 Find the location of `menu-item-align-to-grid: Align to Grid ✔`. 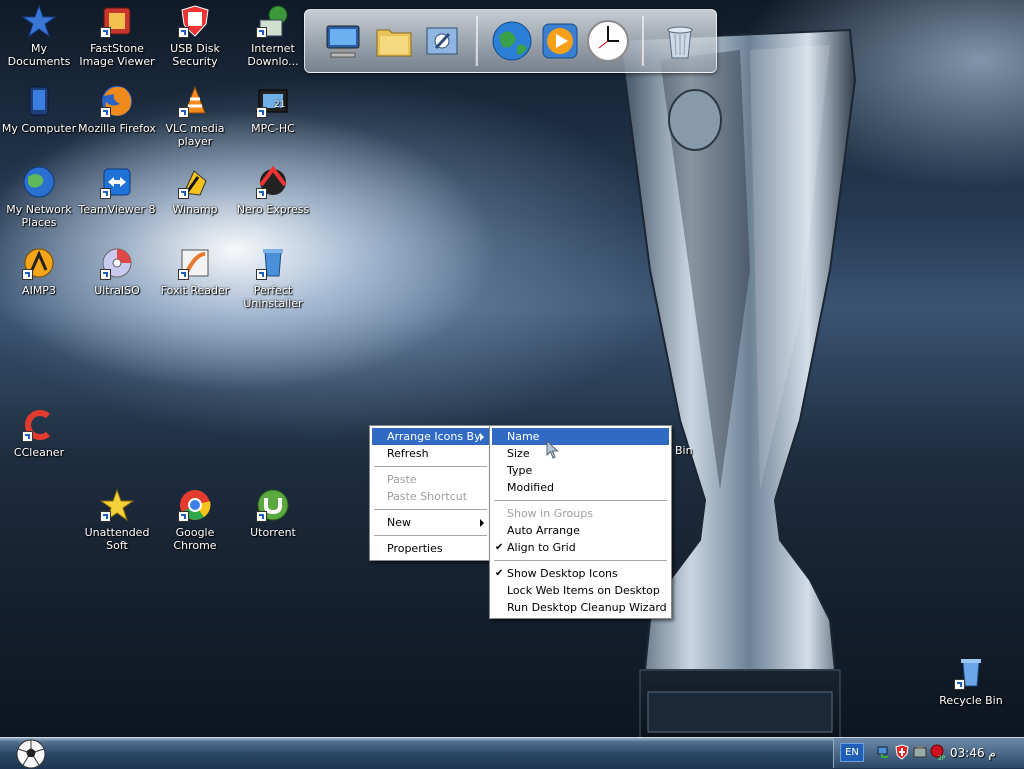

menu-item-align-to-grid: Align to Grid ✔ is located at coordinates (580, 547).